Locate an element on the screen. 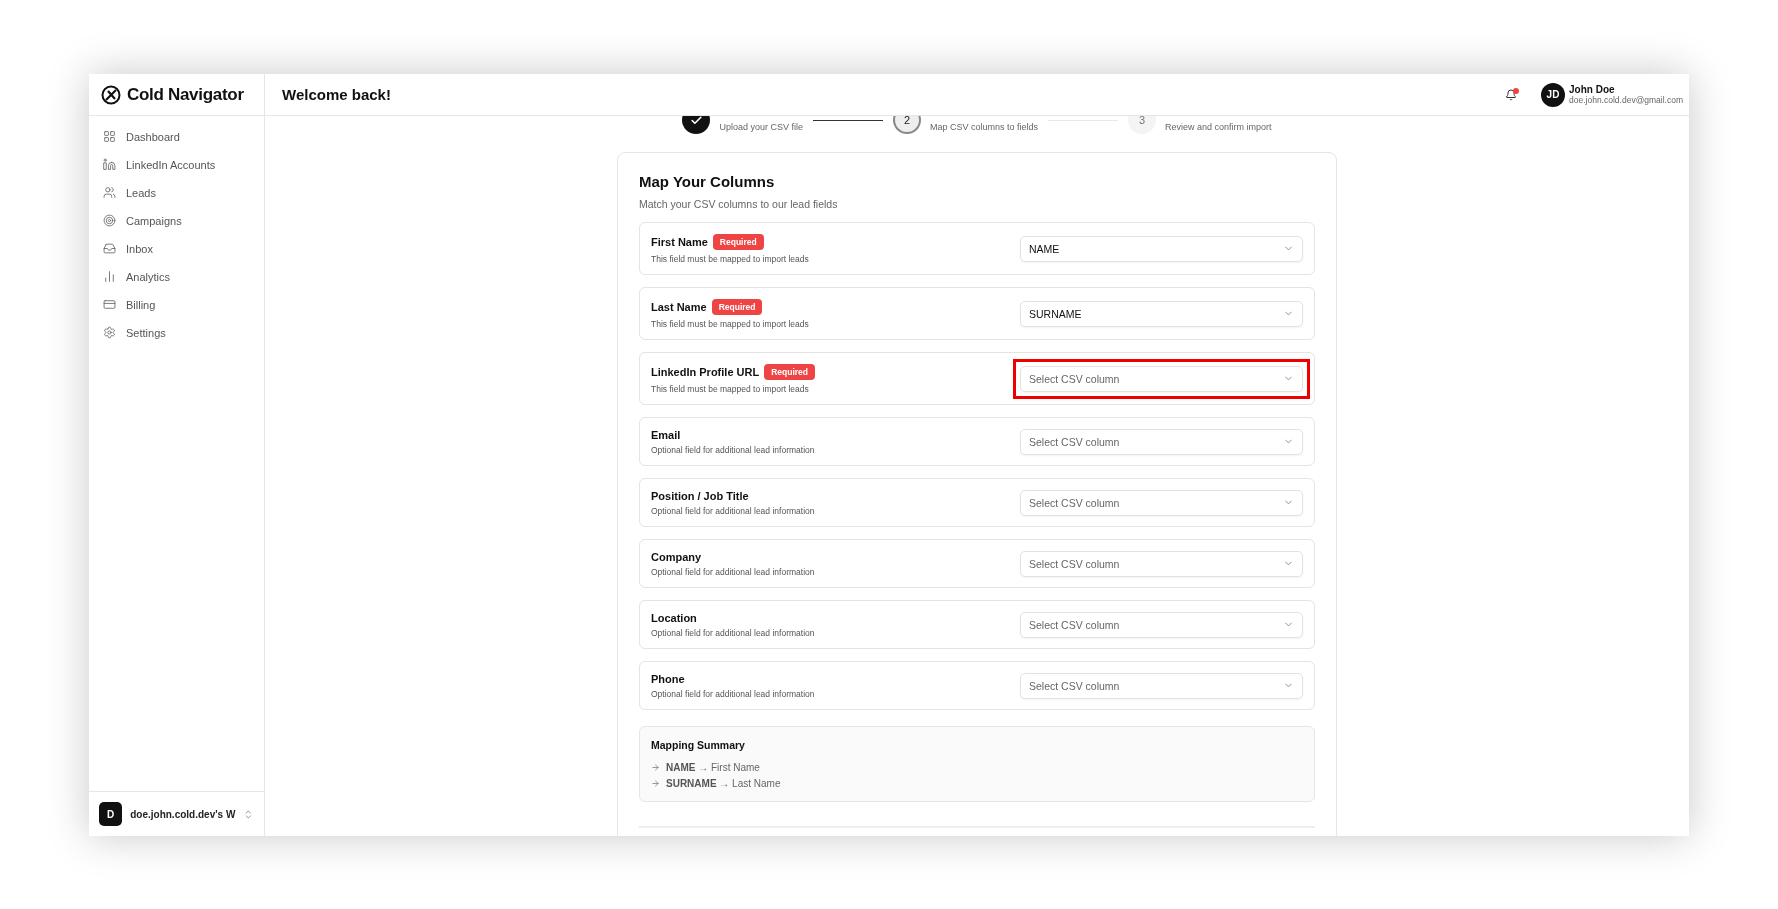 The width and height of the screenshot is (1778, 909). field-label: Phone is located at coordinates (668, 678).